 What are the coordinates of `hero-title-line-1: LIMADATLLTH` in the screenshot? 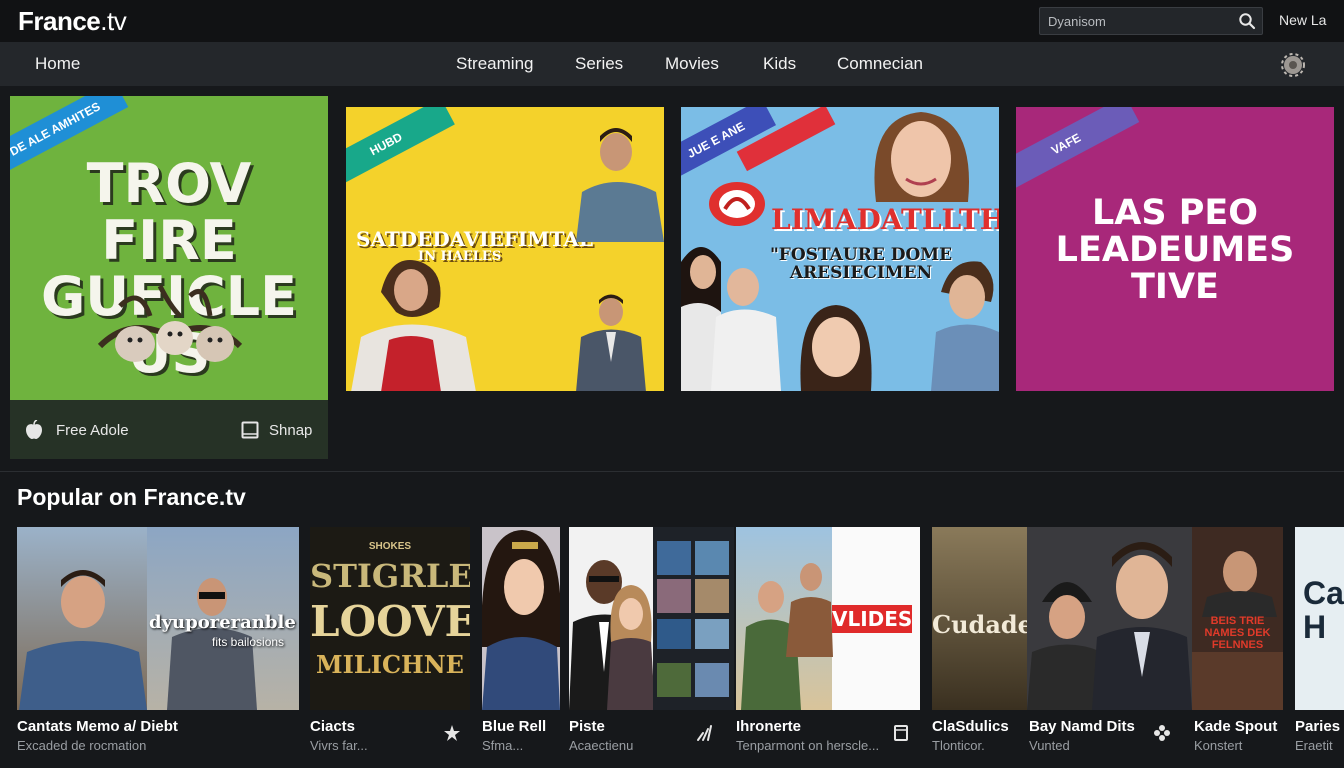 It's located at (885, 219).